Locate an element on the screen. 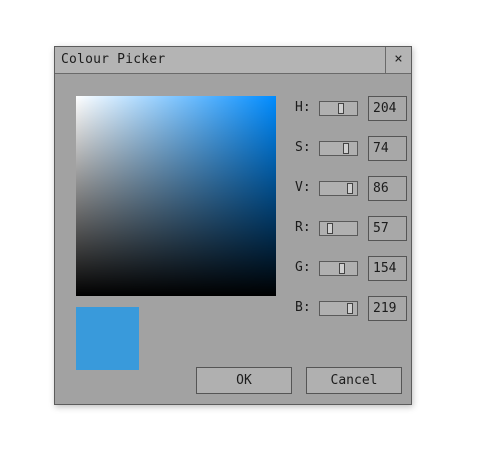 This screenshot has width=482, height=472. blue-slider-thumb is located at coordinates (350, 308).